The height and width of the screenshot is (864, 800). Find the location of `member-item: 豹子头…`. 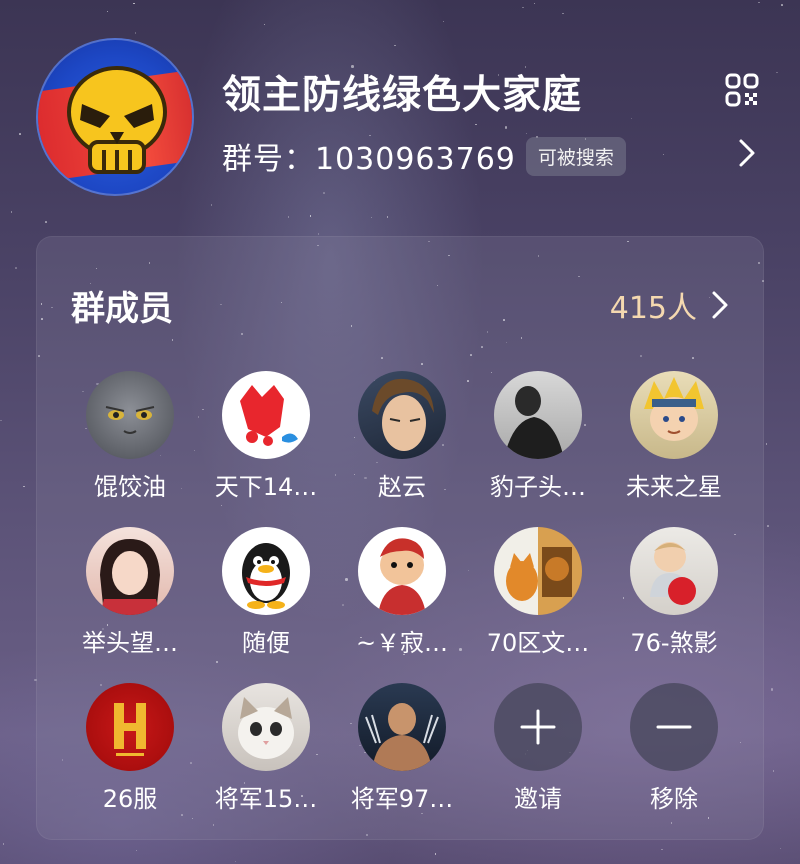

member-item: 豹子头… is located at coordinates (538, 436).